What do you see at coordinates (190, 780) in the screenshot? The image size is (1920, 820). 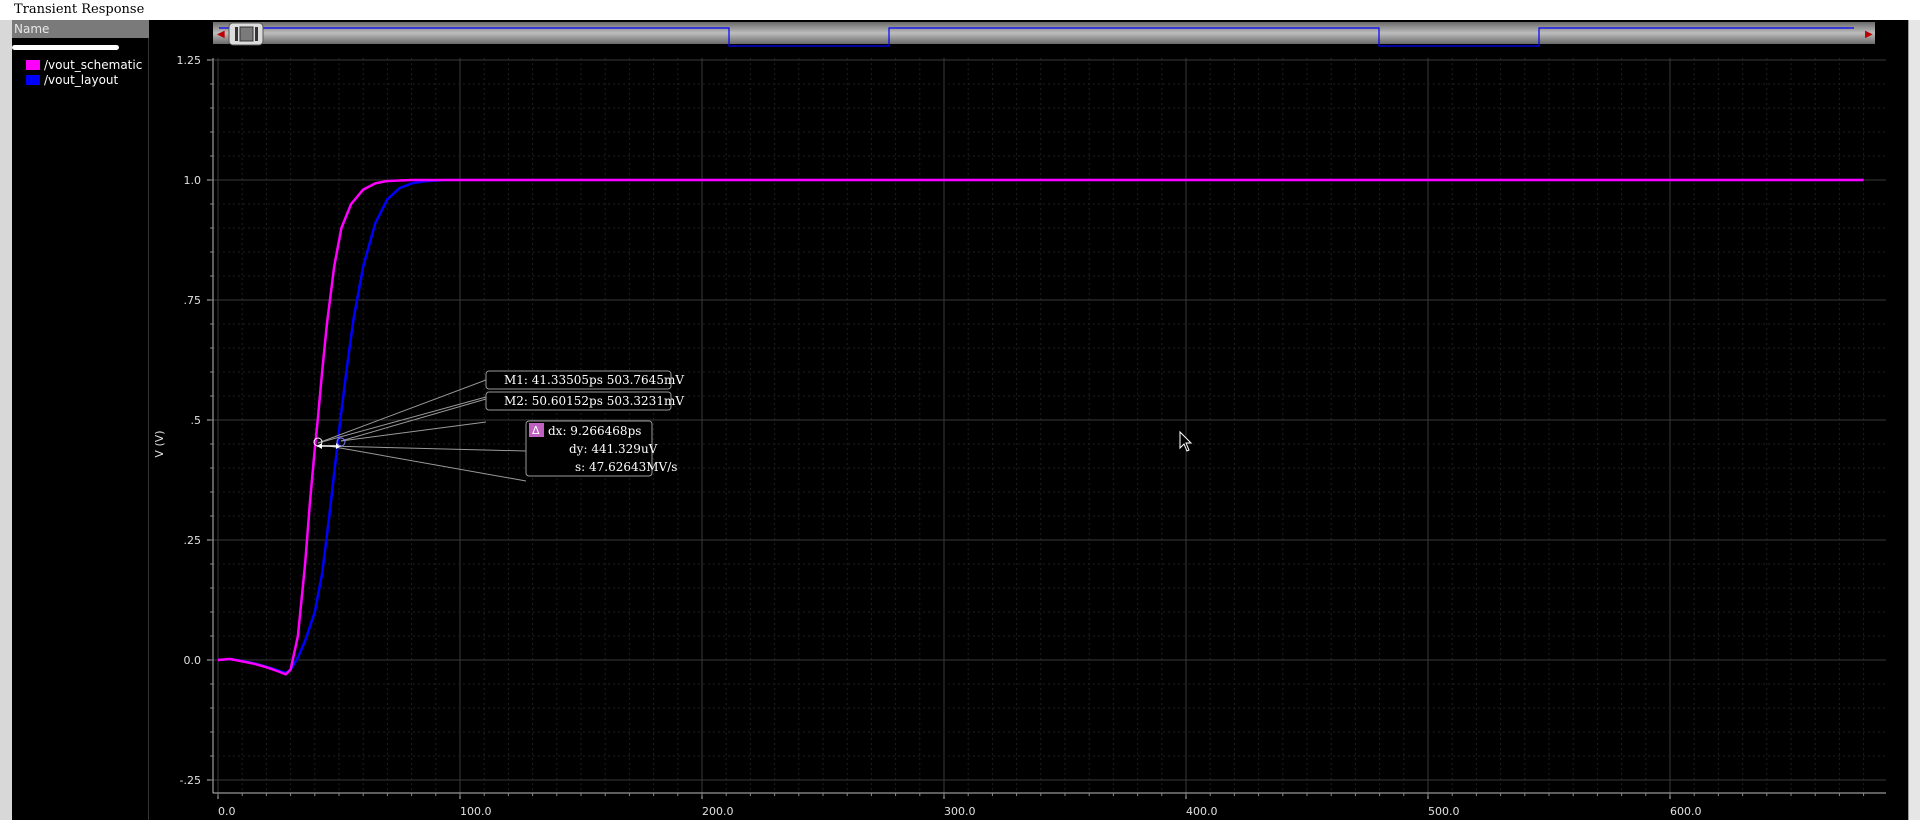 I see `y-tick-label: -.25` at bounding box center [190, 780].